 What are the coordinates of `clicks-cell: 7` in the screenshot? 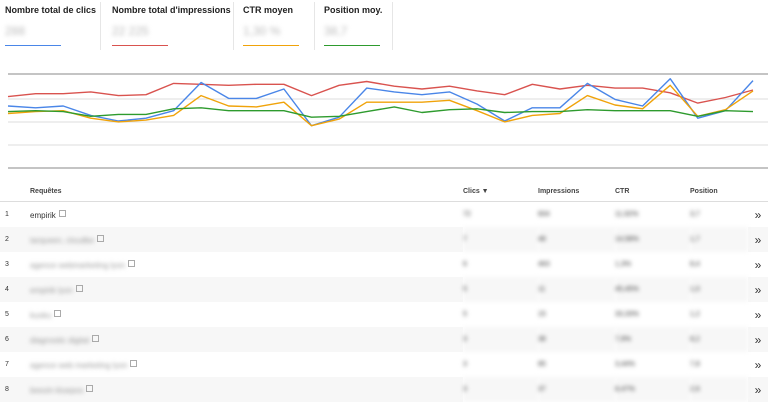 It's located at (500, 239).